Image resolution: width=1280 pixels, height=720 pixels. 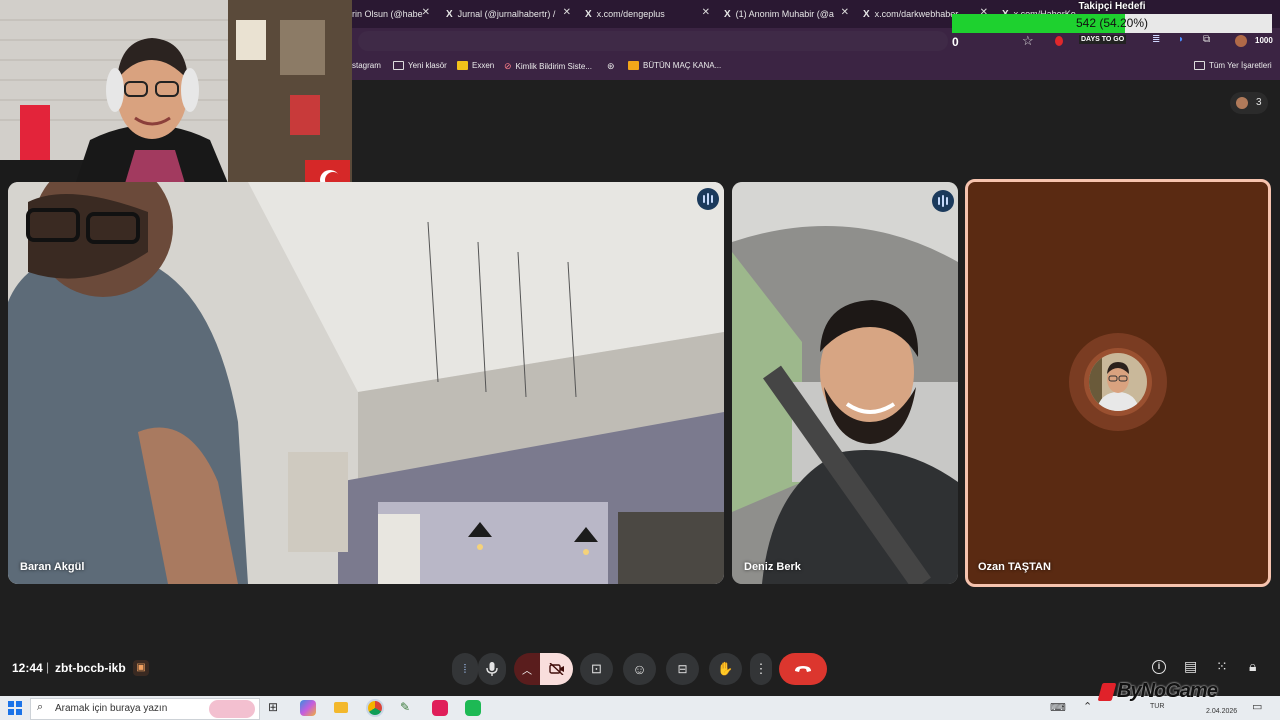 What do you see at coordinates (1156, 39) in the screenshot?
I see `extension-icon: ≣` at bounding box center [1156, 39].